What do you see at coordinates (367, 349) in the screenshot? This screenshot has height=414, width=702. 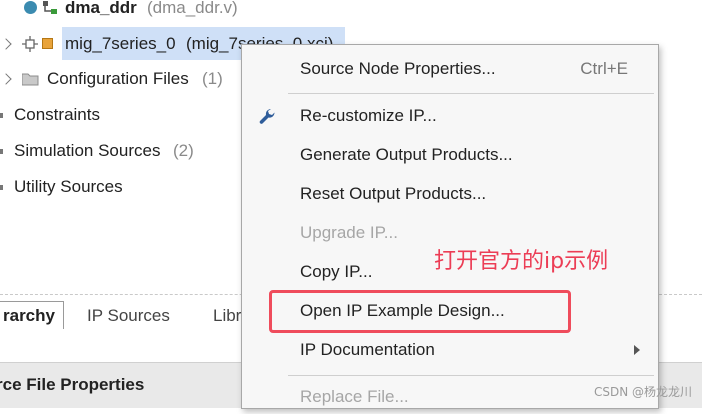 I see `menu-item-label: IP Documentation` at bounding box center [367, 349].